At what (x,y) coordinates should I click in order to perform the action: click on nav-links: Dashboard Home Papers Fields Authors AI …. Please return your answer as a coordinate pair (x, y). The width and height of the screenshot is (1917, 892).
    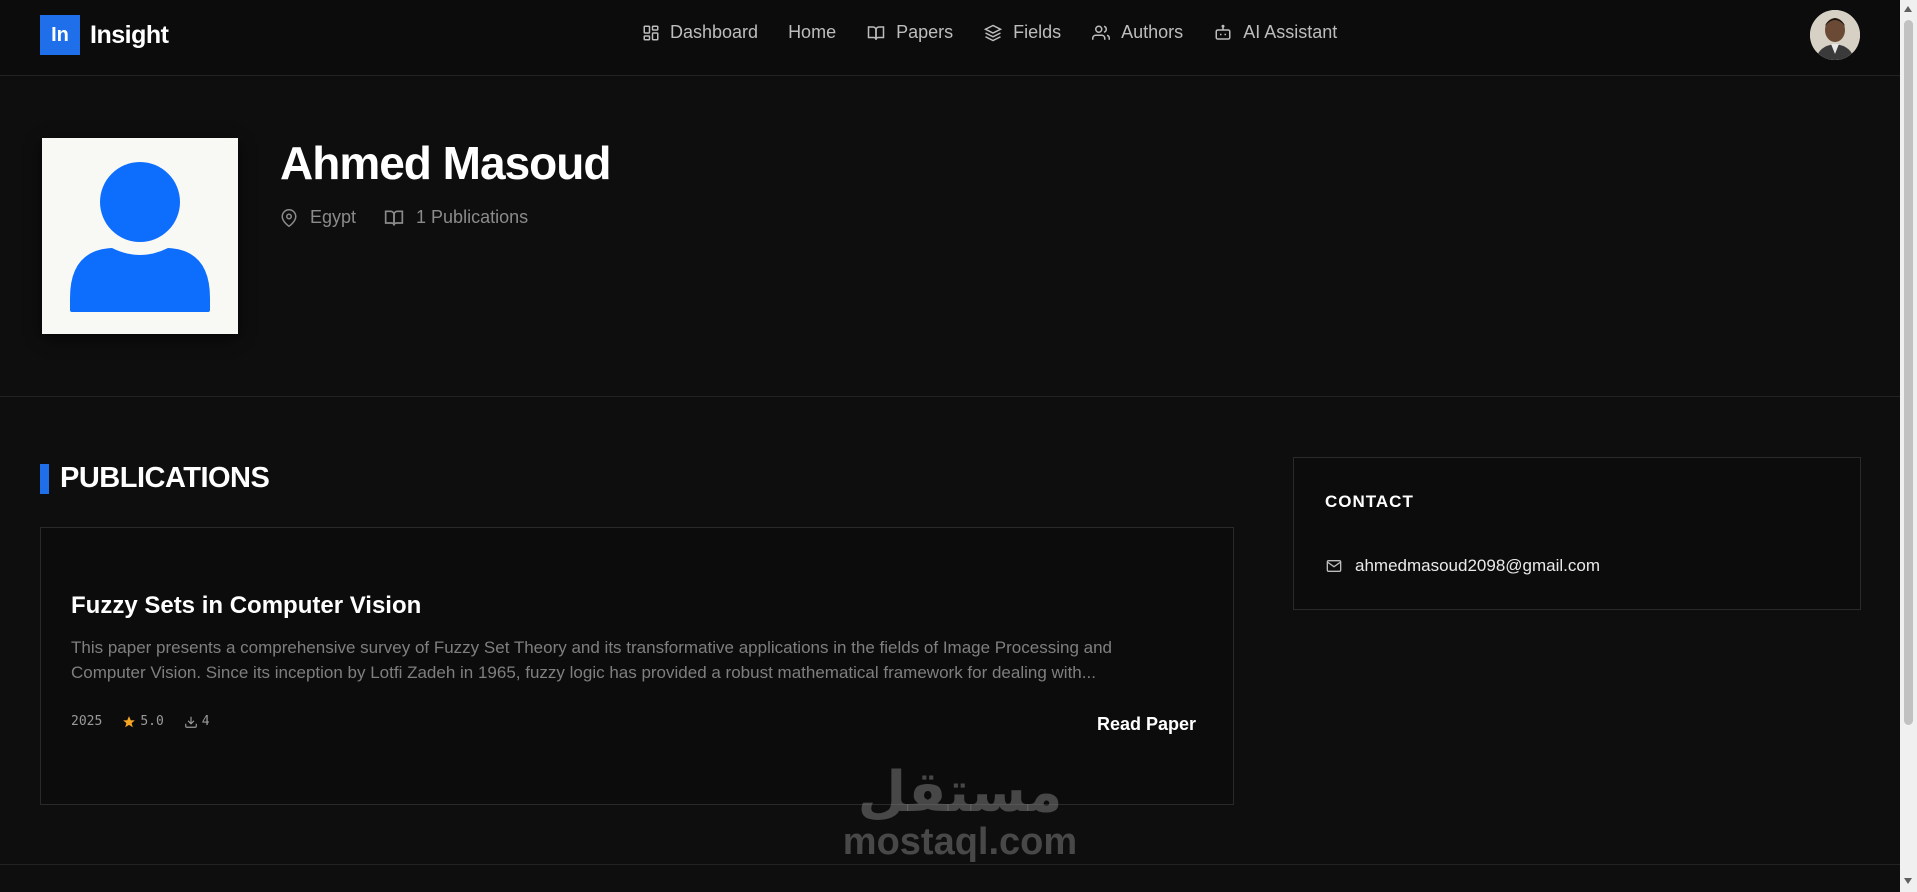
    Looking at the image, I should click on (1004, 32).